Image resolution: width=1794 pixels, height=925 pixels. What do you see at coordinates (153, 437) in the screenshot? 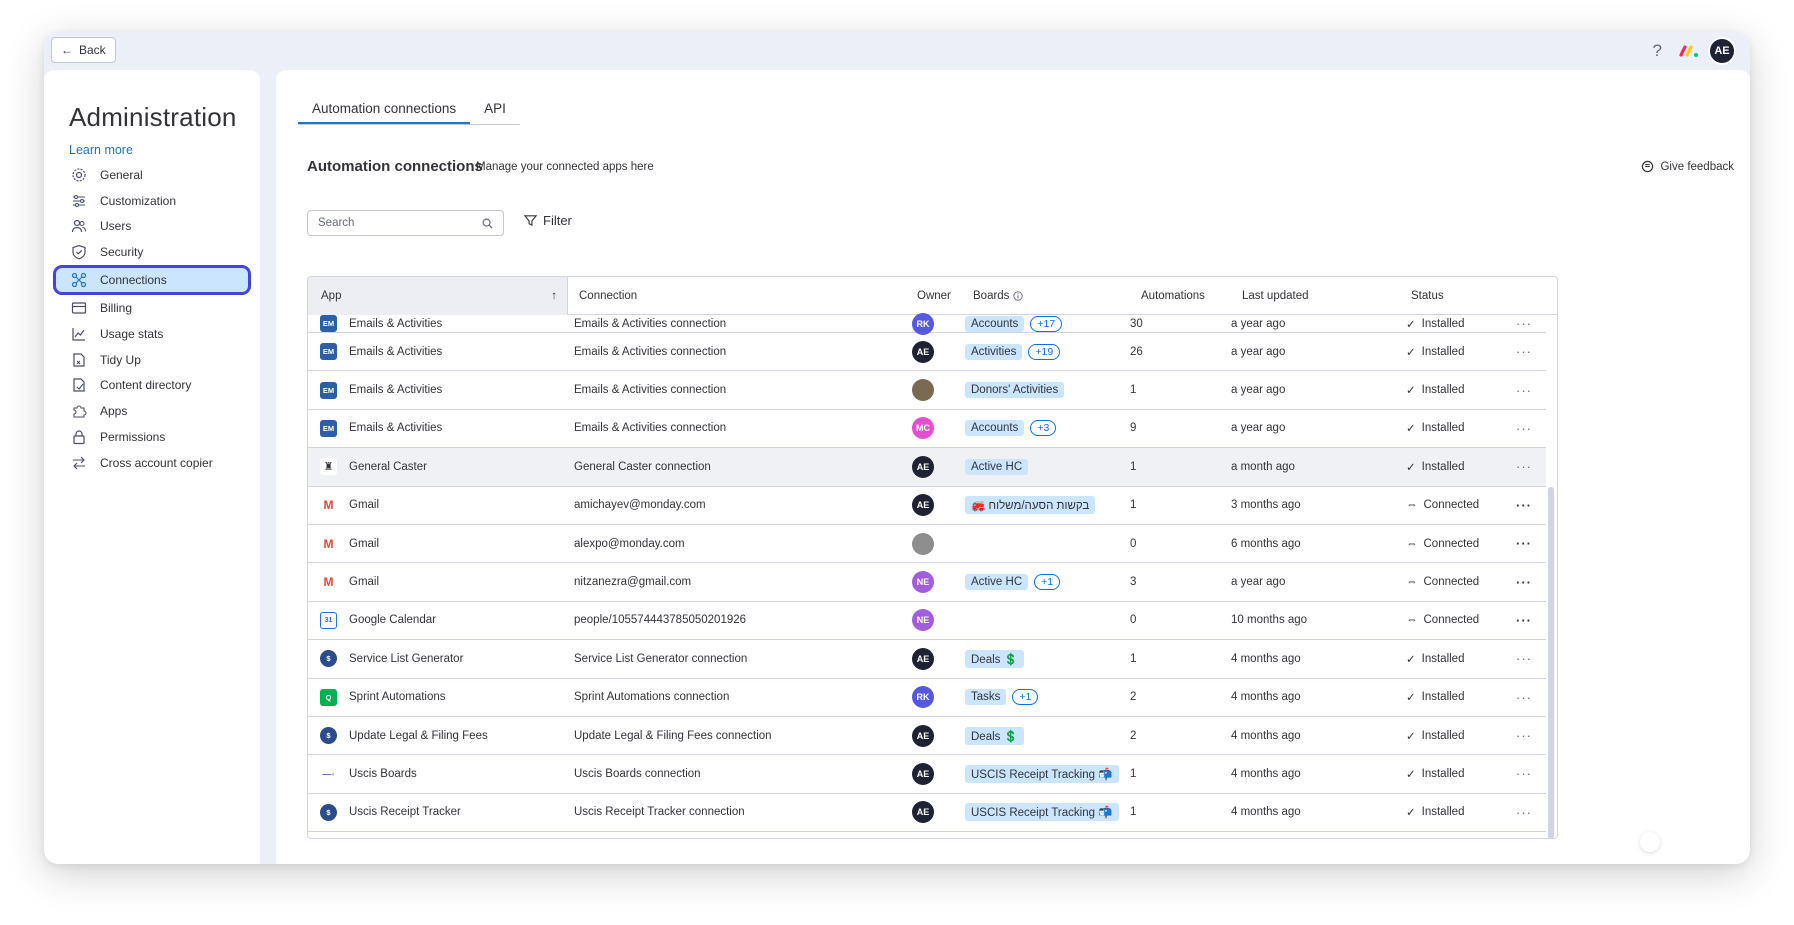
I see `sidebar-item-permissions: Permissions` at bounding box center [153, 437].